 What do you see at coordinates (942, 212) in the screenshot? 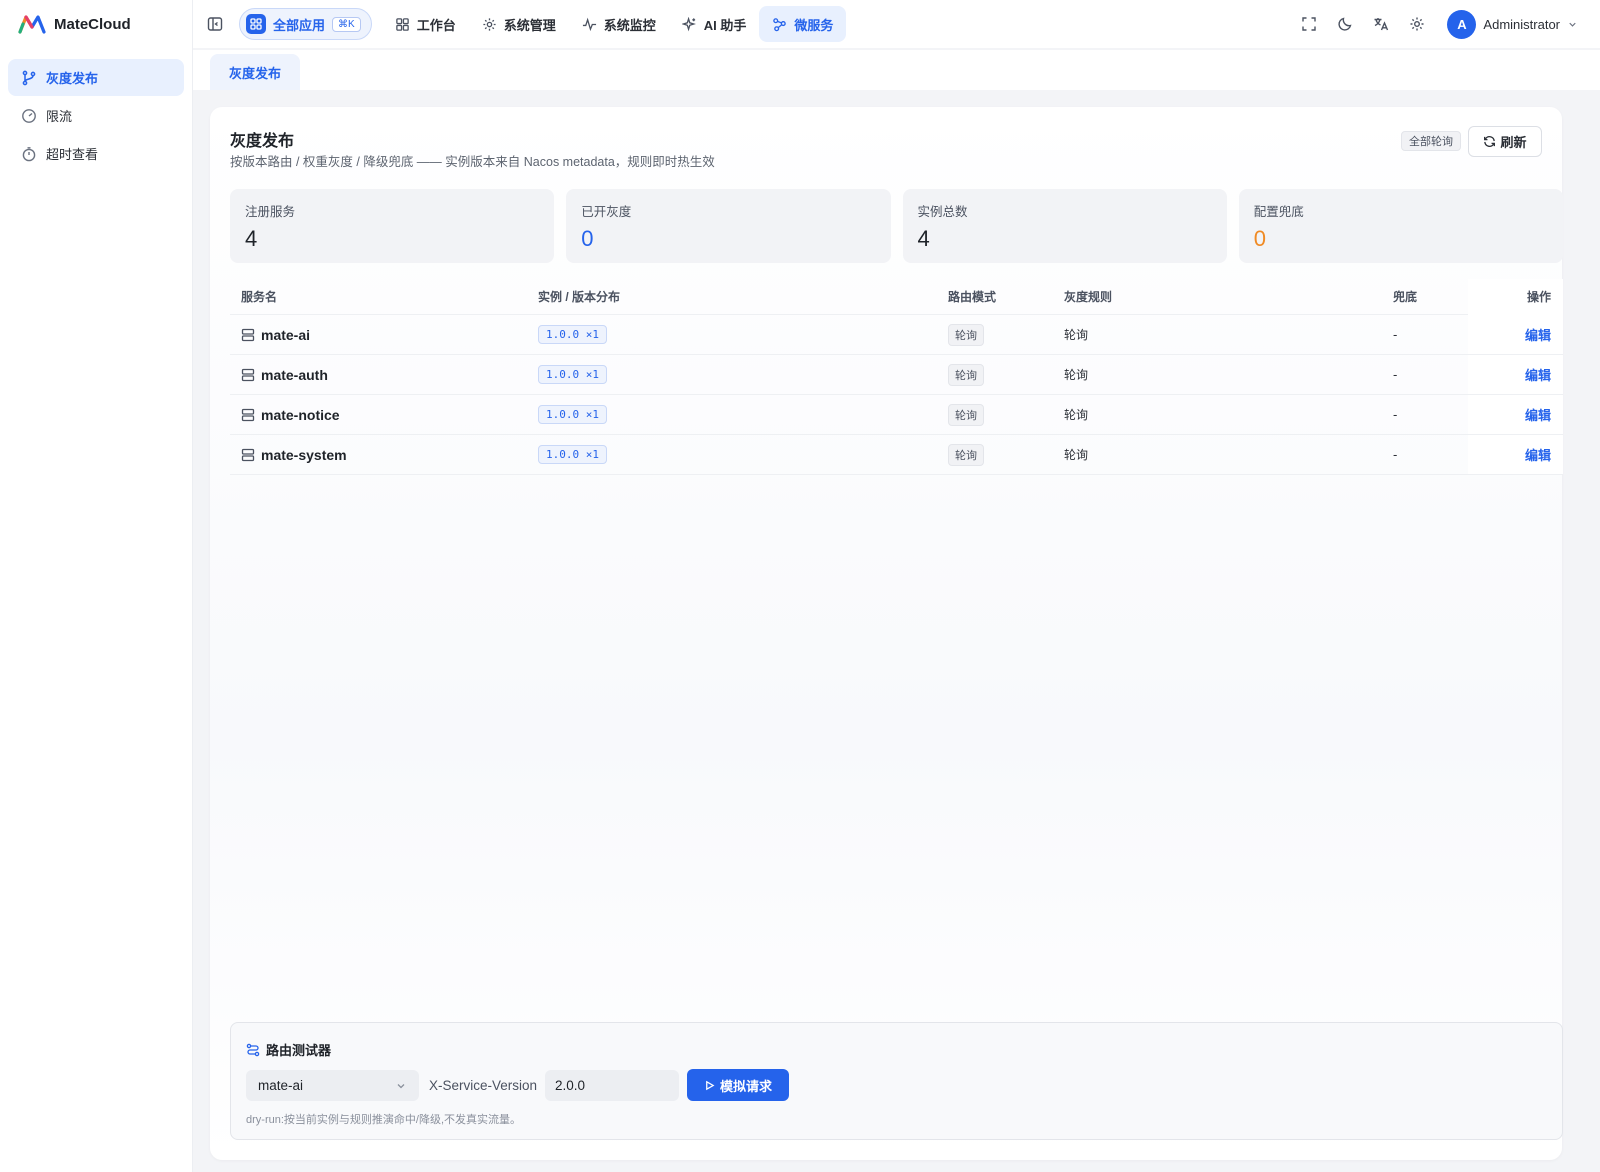
I see `stat-label: 实例总数` at bounding box center [942, 212].